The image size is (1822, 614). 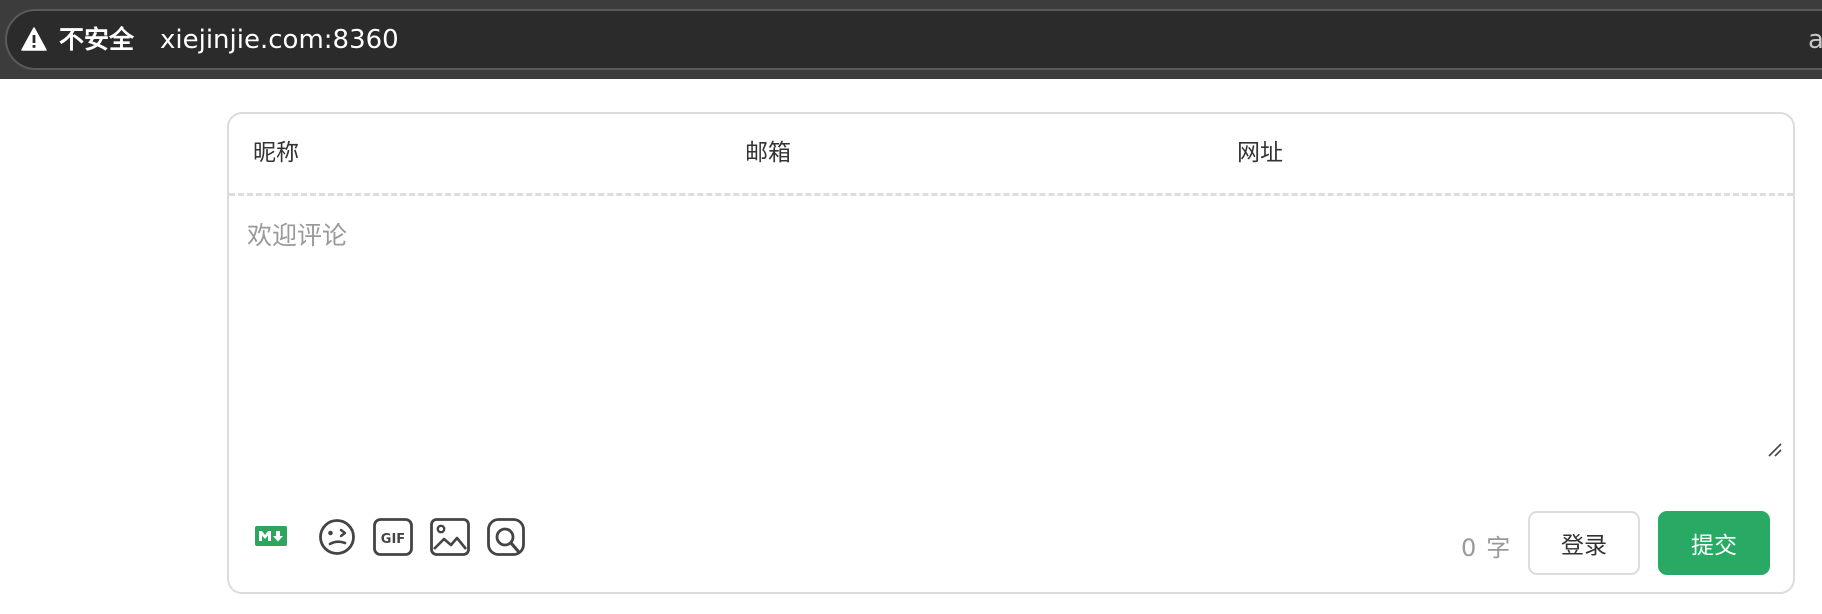 What do you see at coordinates (1011, 542) in the screenshot?
I see `comment-footer: GIF 0字 登录 提交` at bounding box center [1011, 542].